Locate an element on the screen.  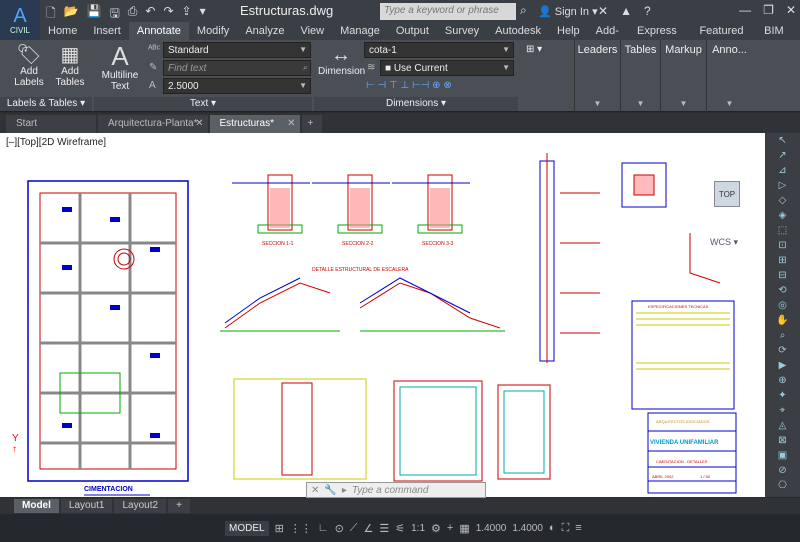
ribbon-tab-modify: Modify is located at coordinates (213, 31).